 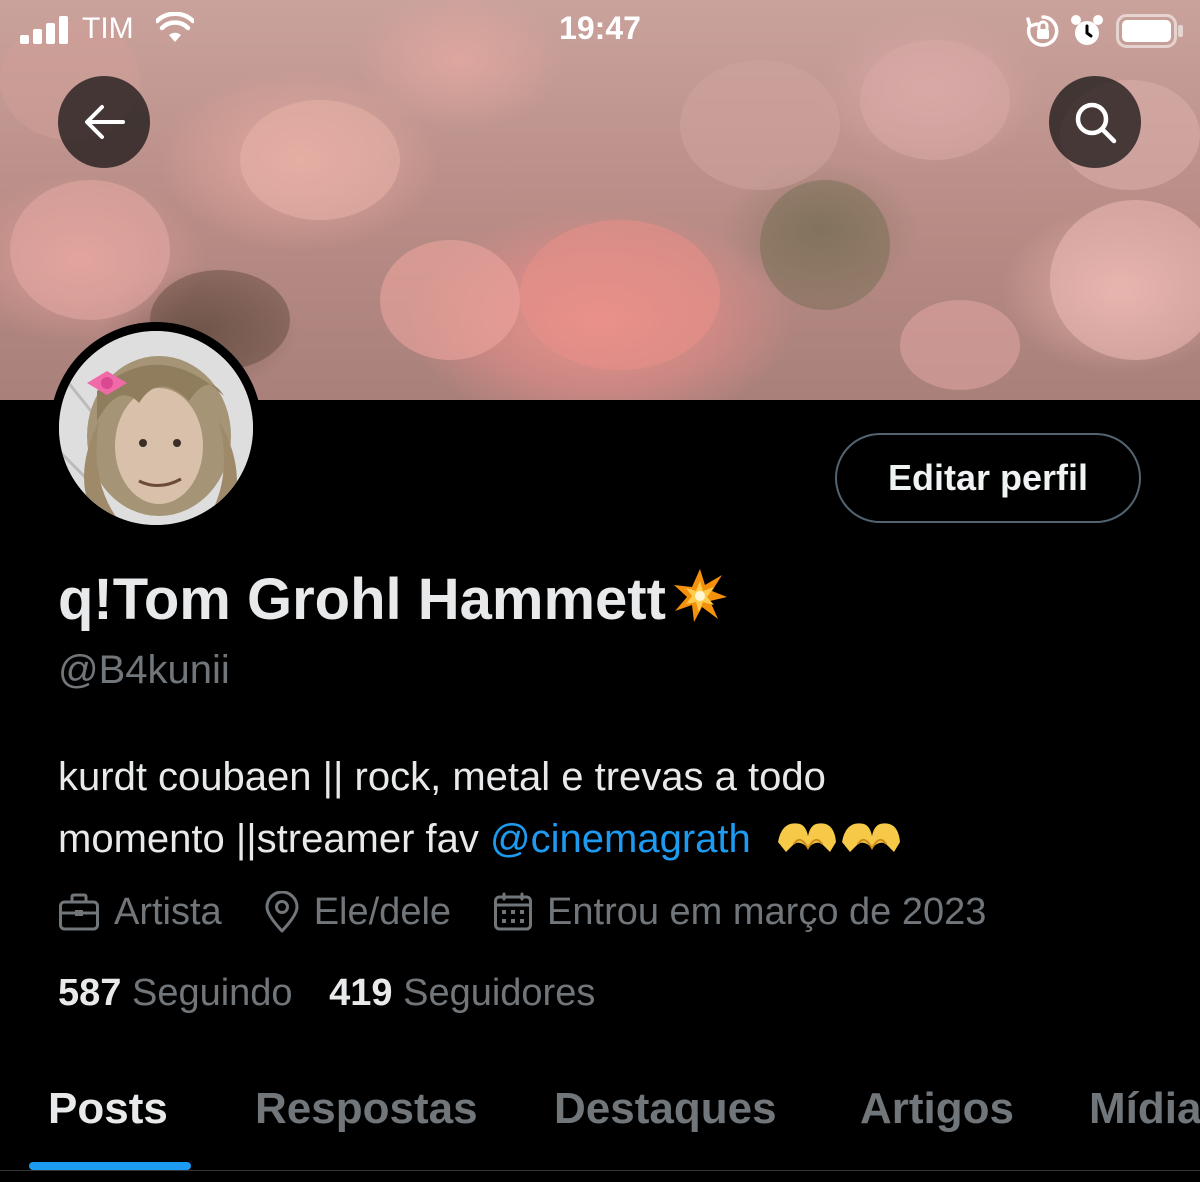 What do you see at coordinates (600, 1170) in the screenshot?
I see `tabs-divider` at bounding box center [600, 1170].